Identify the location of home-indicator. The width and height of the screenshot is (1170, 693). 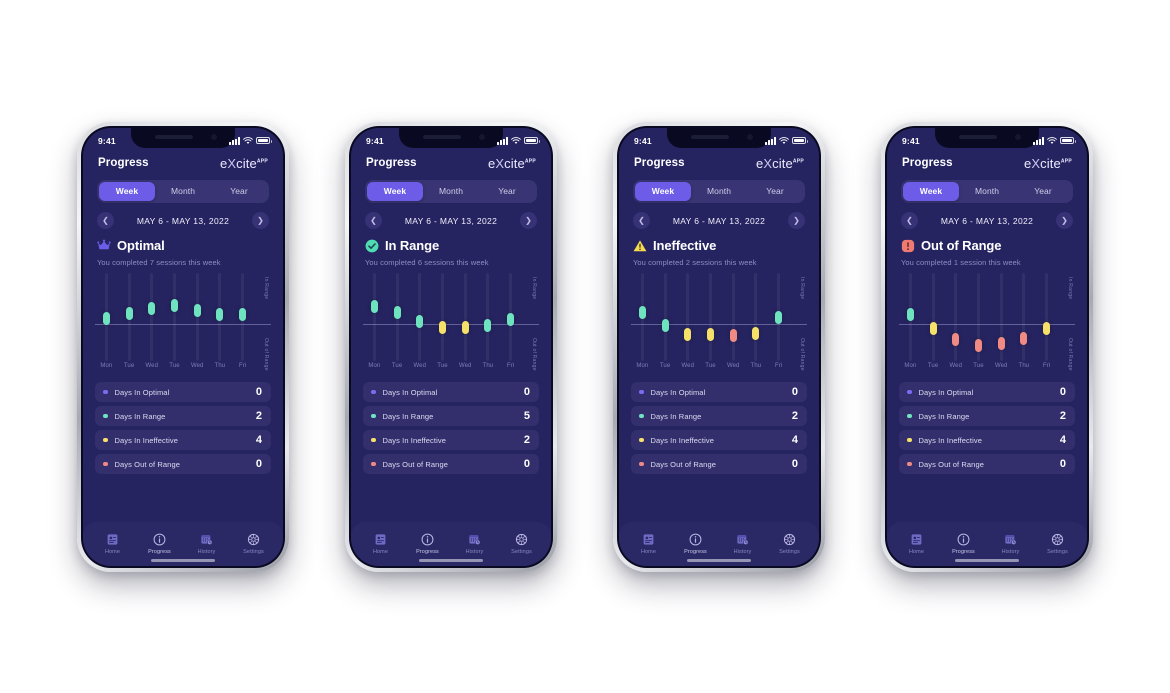
(719, 560).